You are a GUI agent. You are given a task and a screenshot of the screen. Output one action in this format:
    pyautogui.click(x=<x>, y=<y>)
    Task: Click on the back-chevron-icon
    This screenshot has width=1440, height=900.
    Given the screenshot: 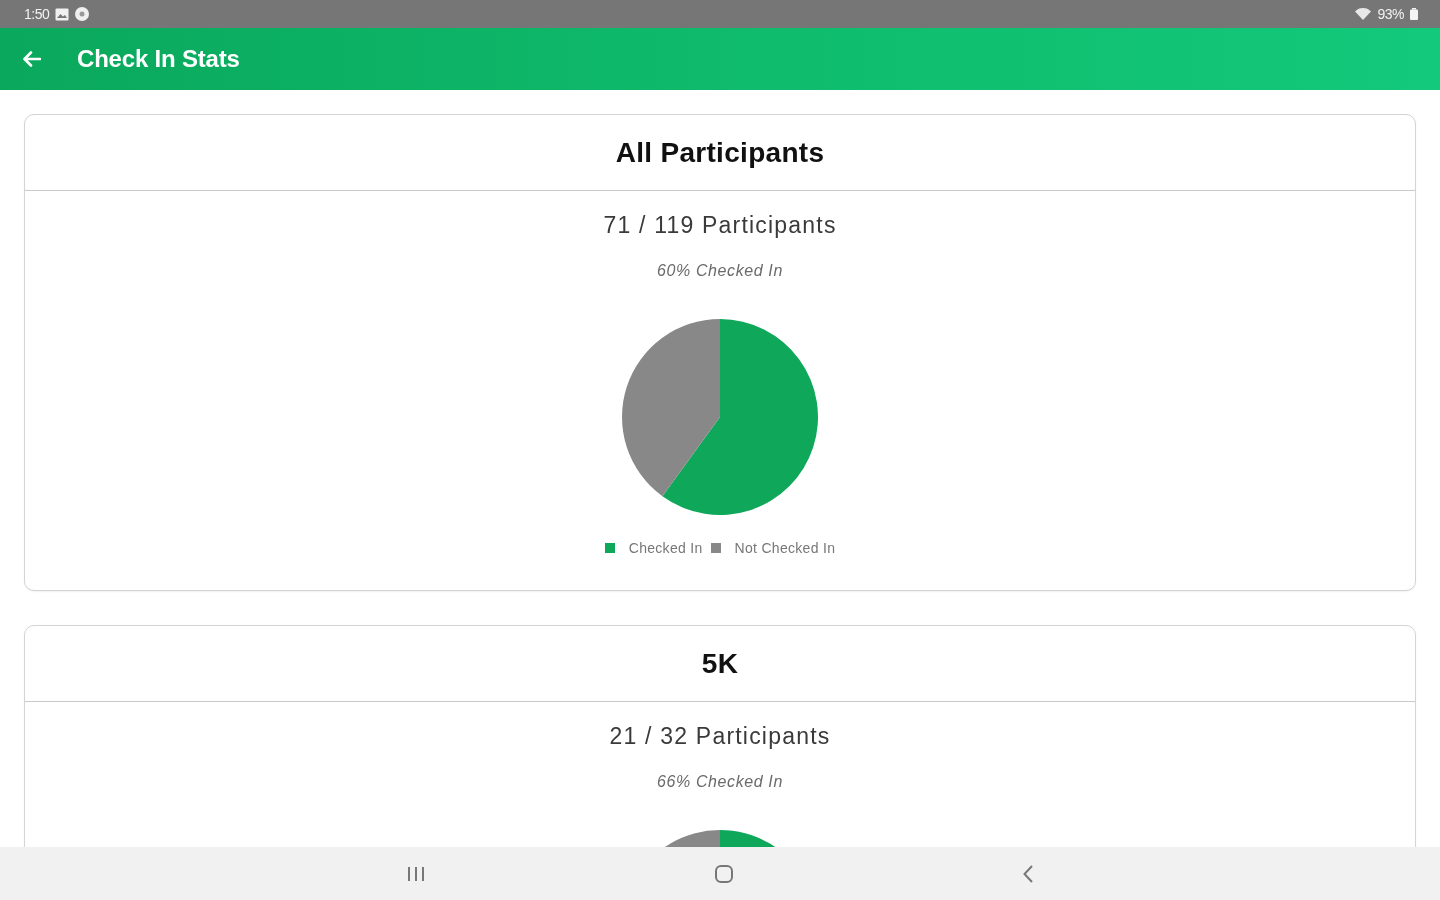 What is the action you would take?
    pyautogui.click(x=1028, y=873)
    